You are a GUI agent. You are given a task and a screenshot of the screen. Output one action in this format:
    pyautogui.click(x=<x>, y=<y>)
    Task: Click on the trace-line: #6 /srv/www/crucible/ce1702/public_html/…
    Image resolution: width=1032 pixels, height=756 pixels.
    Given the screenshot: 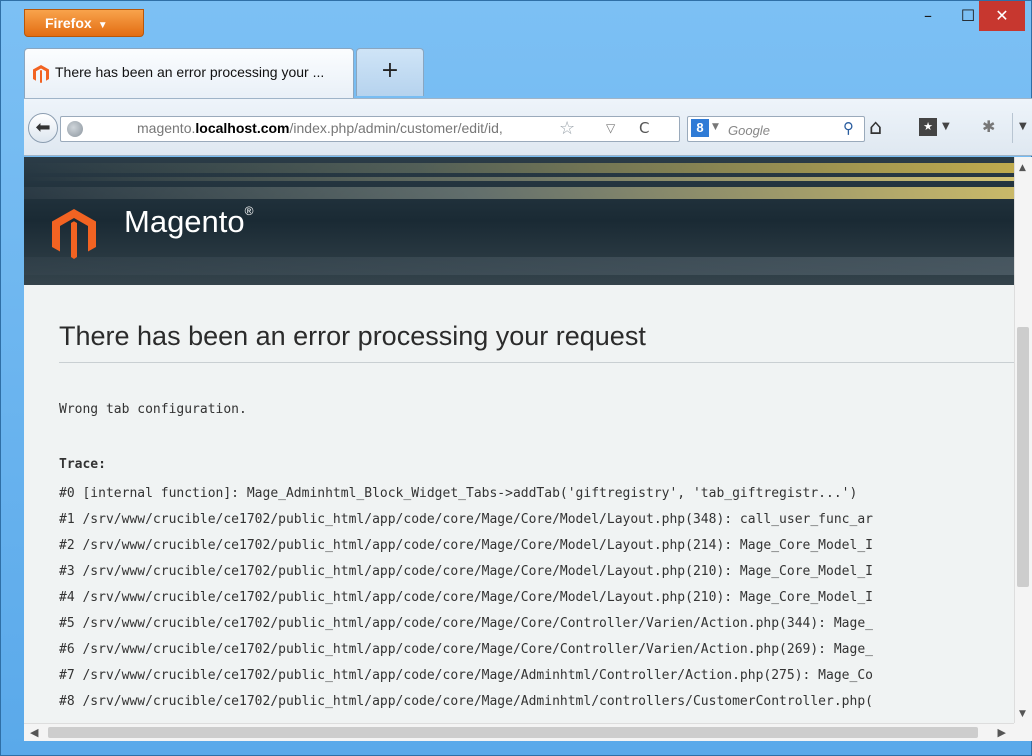 What is the action you would take?
    pyautogui.click(x=466, y=649)
    